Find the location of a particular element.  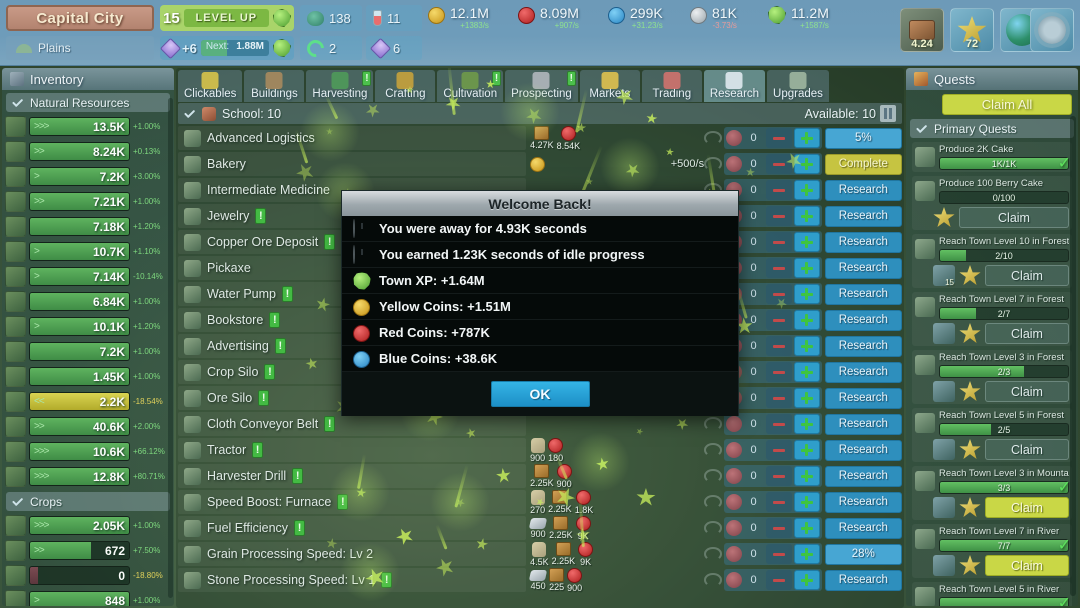

research-row: Harvester Drill! 2.25K 900 0 Research is located at coordinates (540, 476).